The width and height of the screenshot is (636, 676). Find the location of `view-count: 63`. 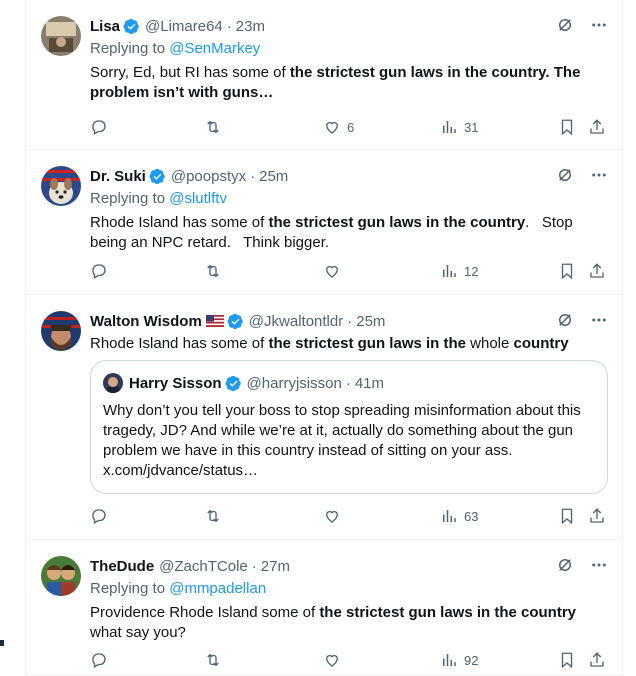

view-count: 63 is located at coordinates (471, 516).